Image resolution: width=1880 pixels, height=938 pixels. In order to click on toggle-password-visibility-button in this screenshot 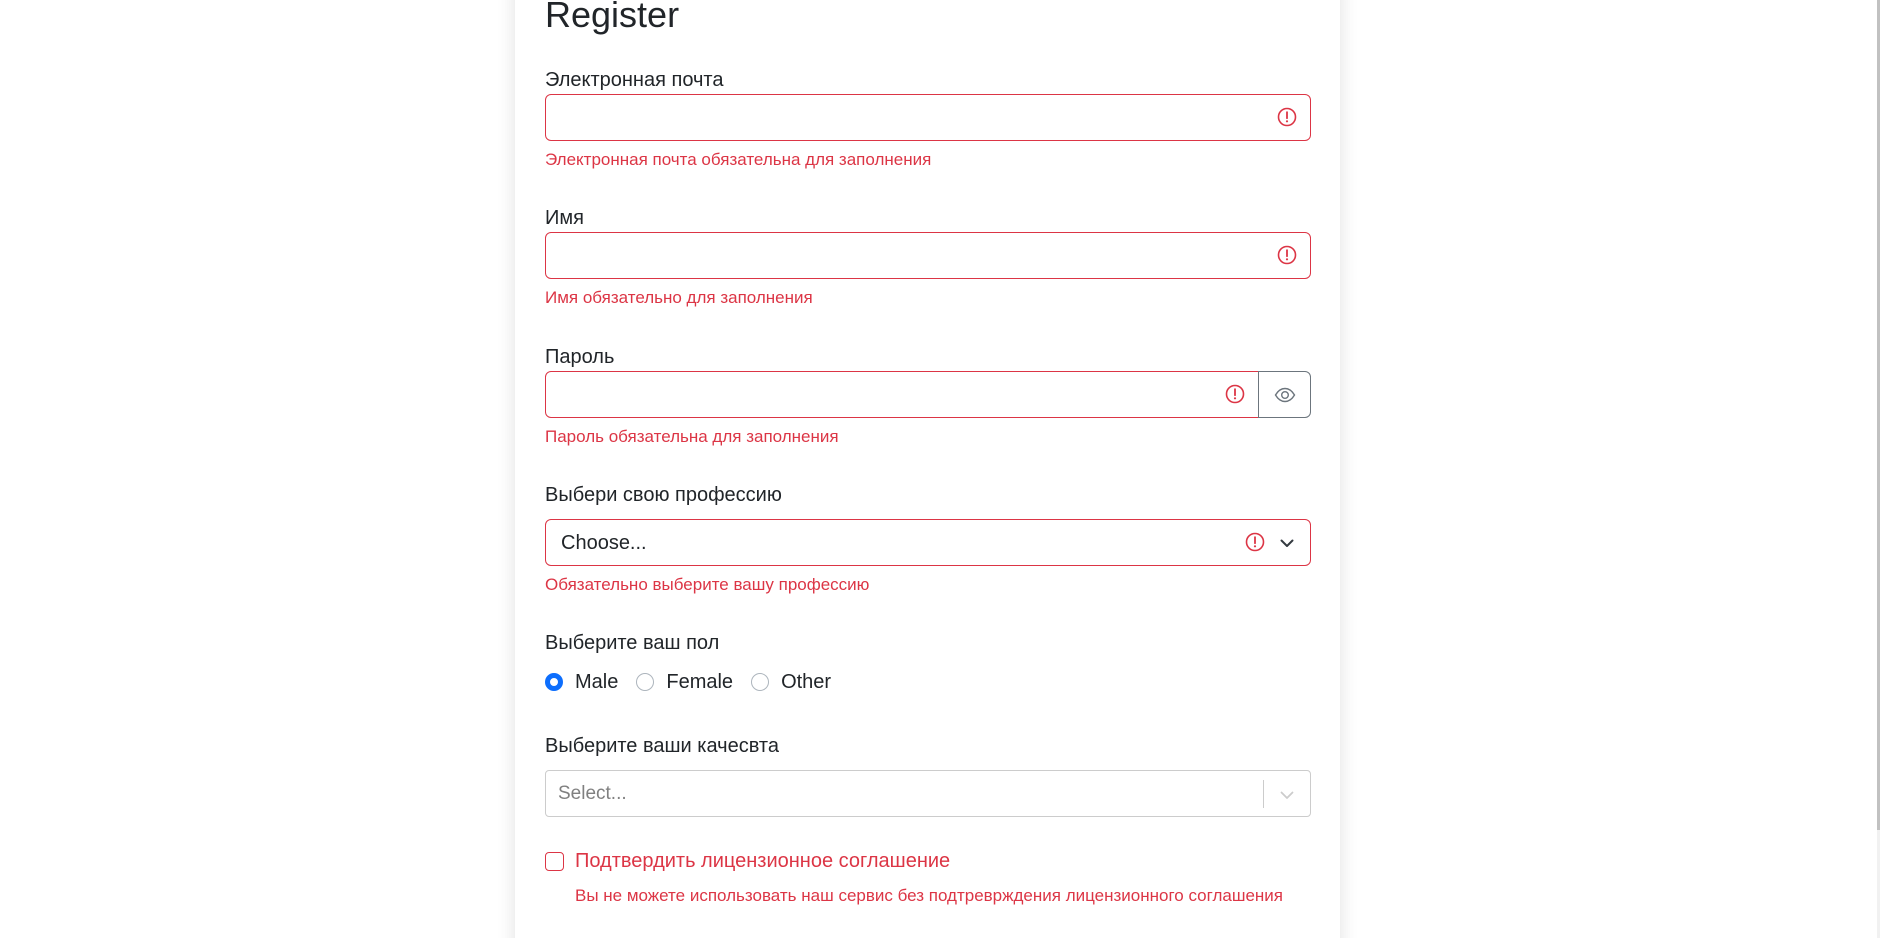, I will do `click(1284, 394)`.